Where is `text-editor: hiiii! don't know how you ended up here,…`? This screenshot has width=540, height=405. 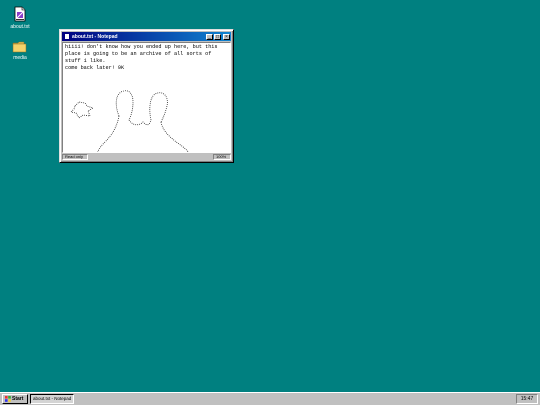
text-editor: hiiii! don't know how you ended up here,… is located at coordinates (146, 97).